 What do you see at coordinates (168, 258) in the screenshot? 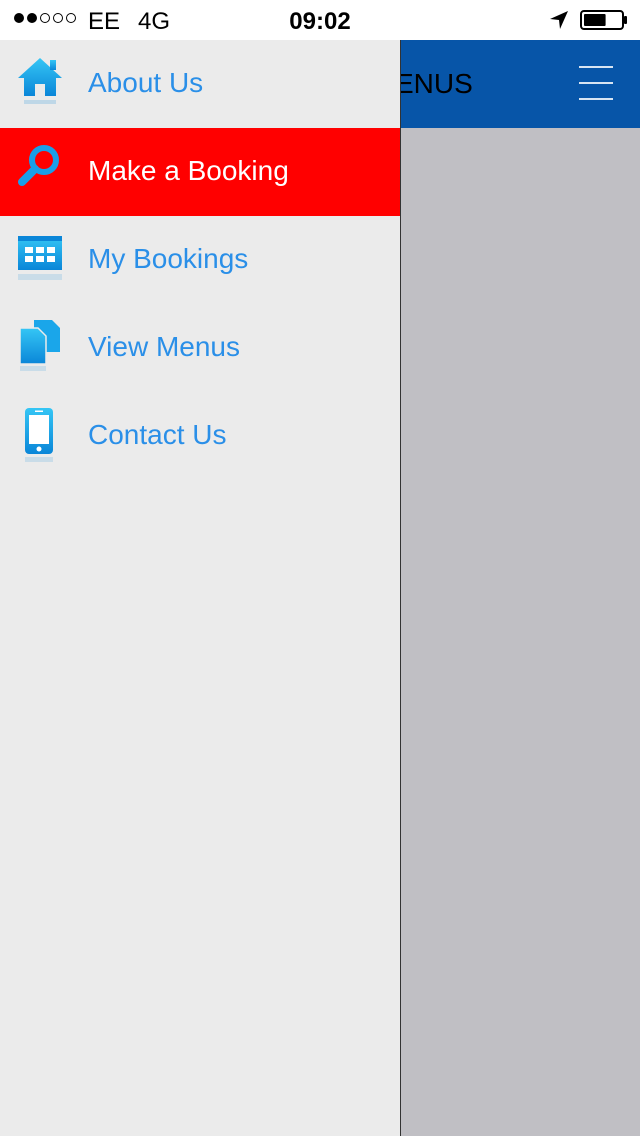
I see `menu-item-label: My Bookings` at bounding box center [168, 258].